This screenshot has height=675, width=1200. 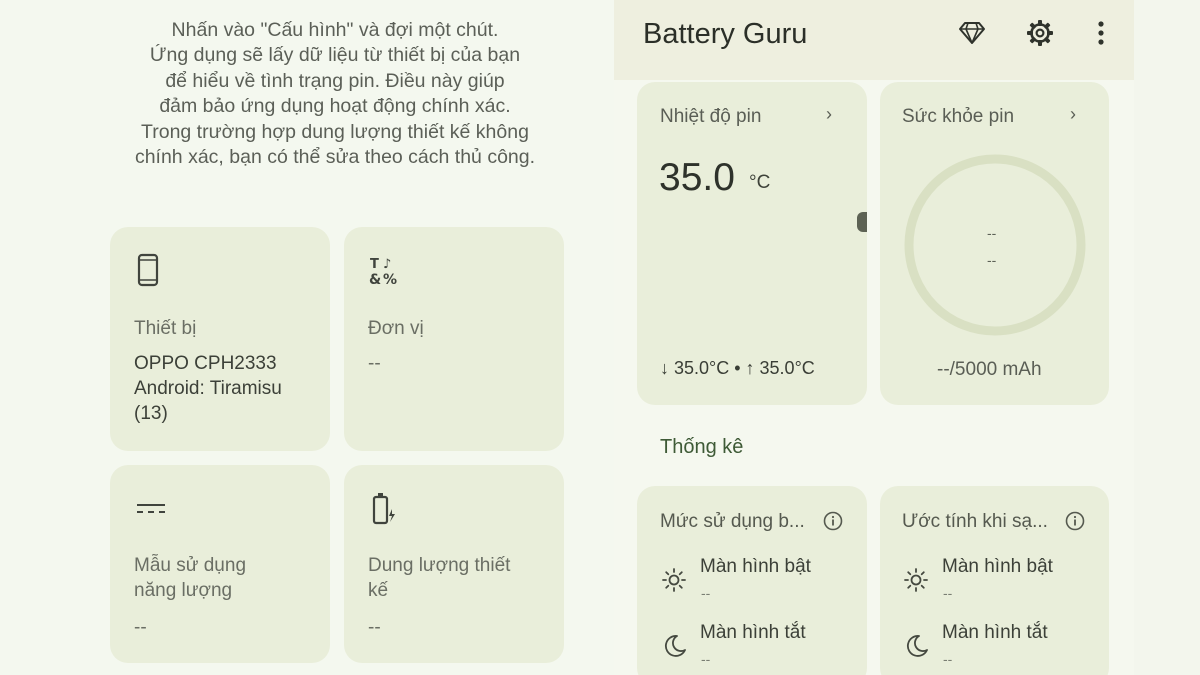 I want to click on power-profile-value: --, so click(x=140, y=627).